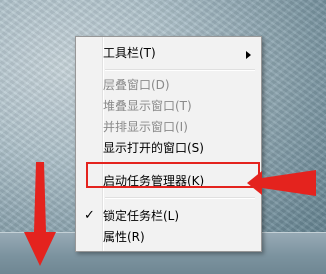 The width and height of the screenshot is (326, 274). Describe the element at coordinates (281, 183) in the screenshot. I see `red-arrow-pointer` at that location.